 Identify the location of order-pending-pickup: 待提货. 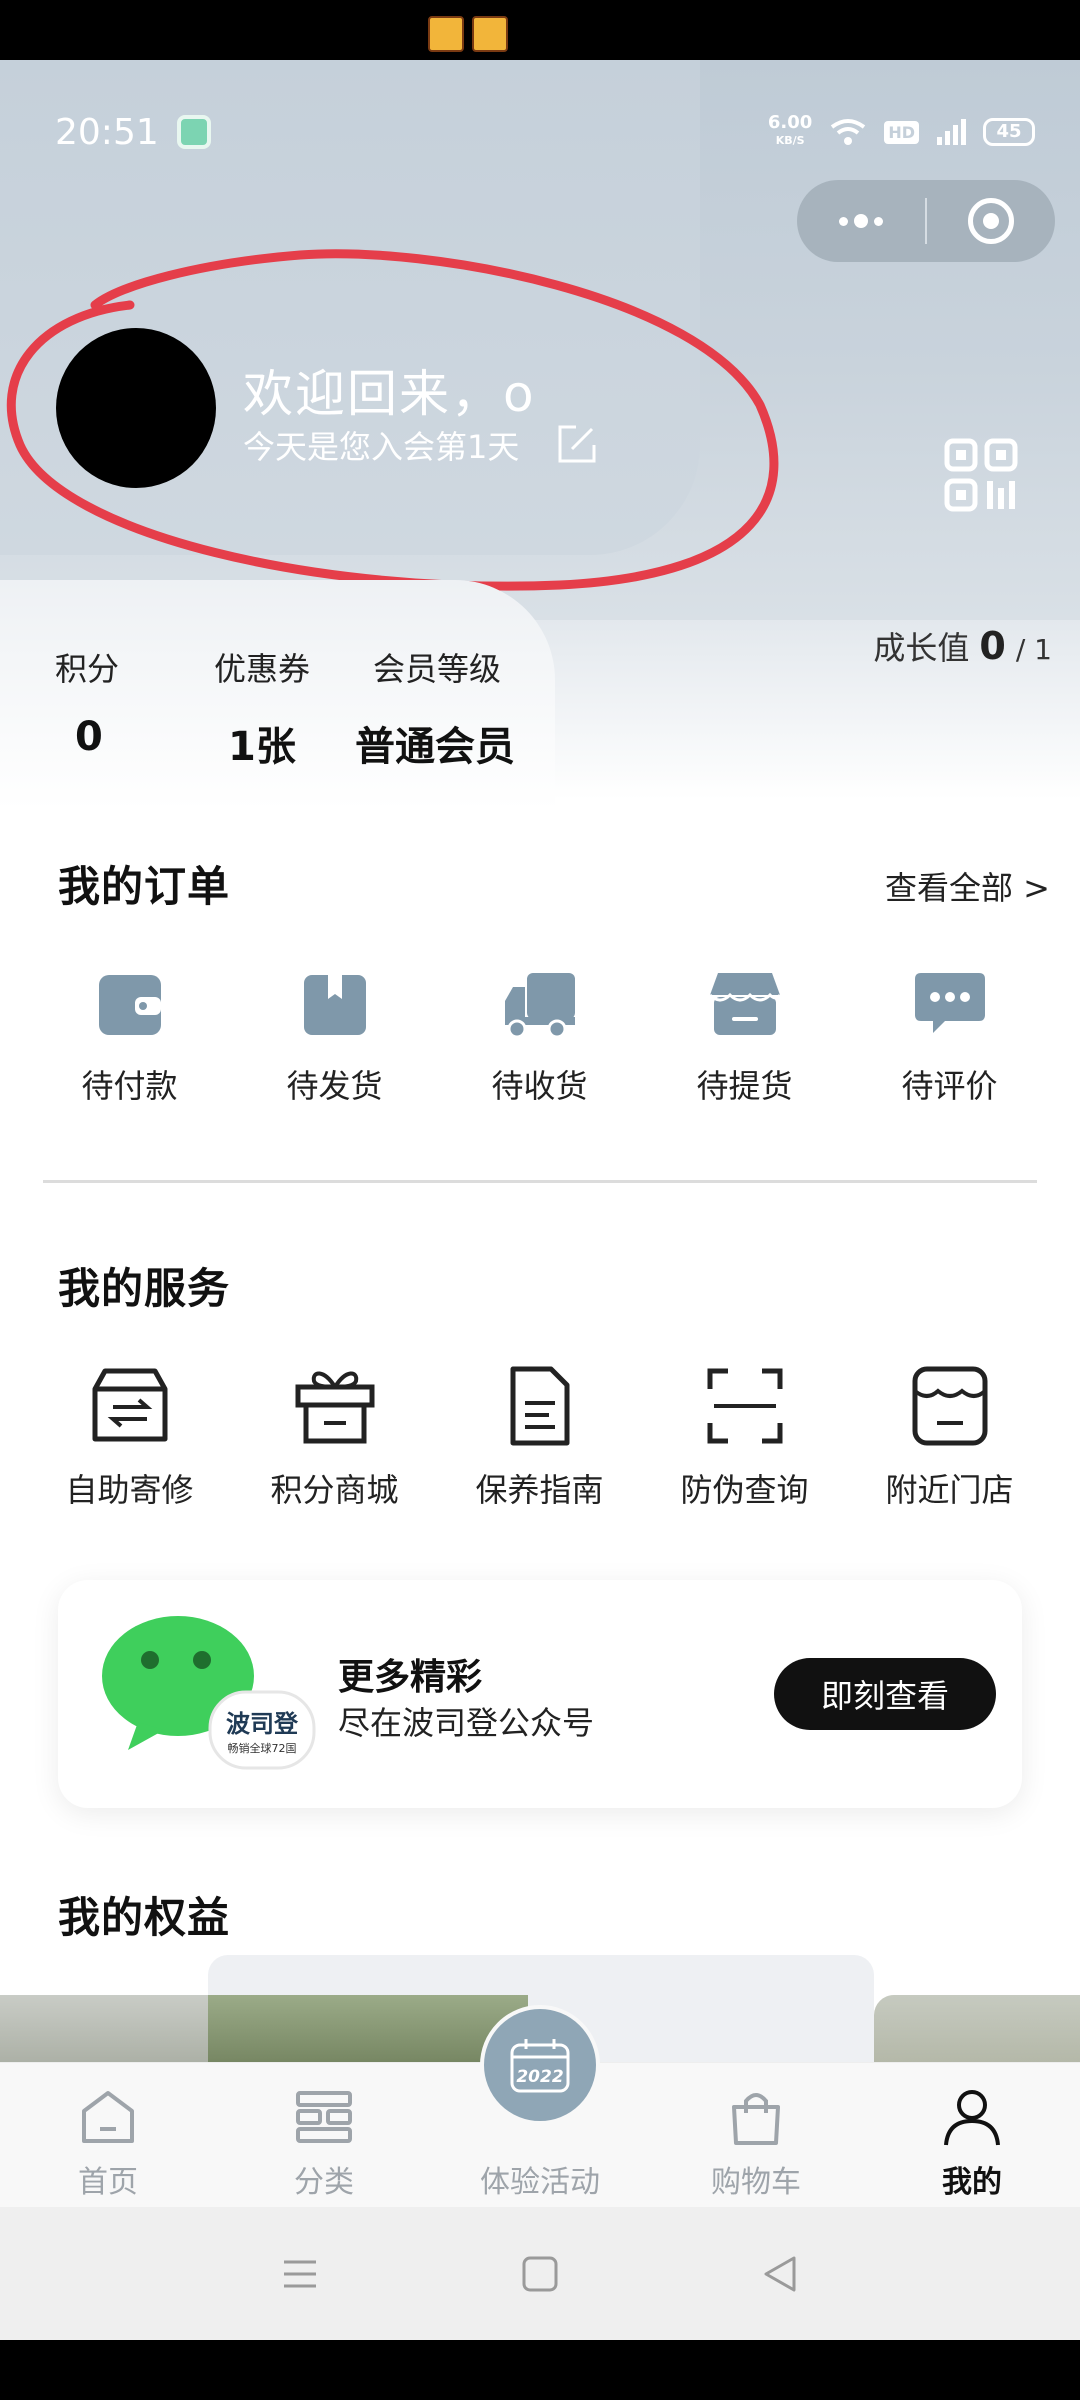
(744, 1036).